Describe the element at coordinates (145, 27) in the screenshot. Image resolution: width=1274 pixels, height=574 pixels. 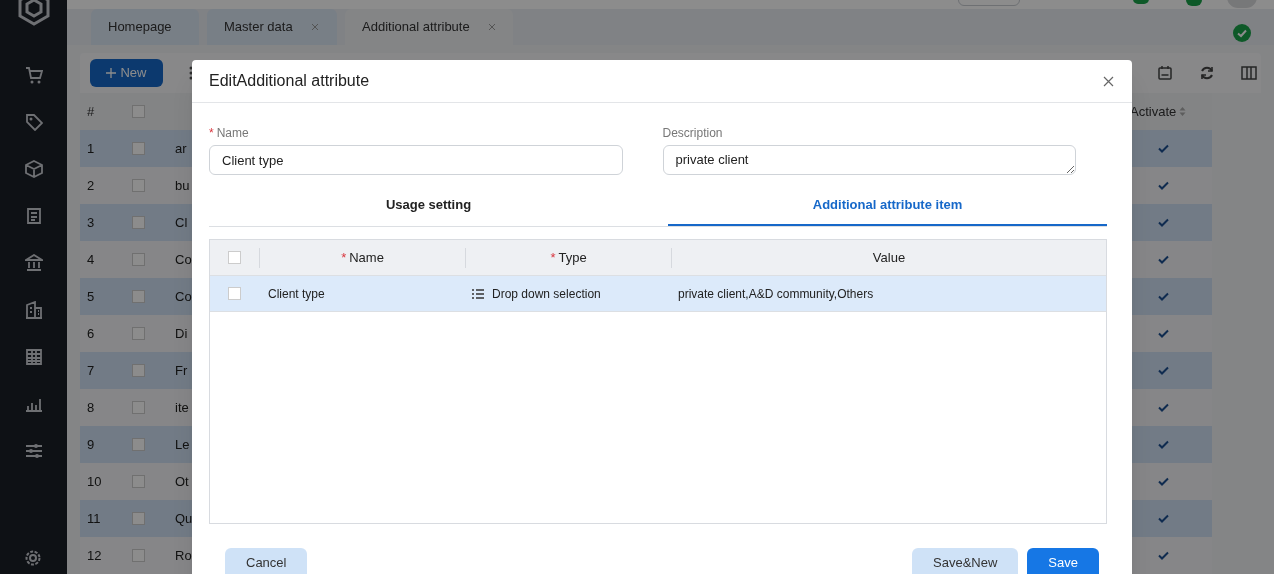
I see `tab: Homepage` at that location.